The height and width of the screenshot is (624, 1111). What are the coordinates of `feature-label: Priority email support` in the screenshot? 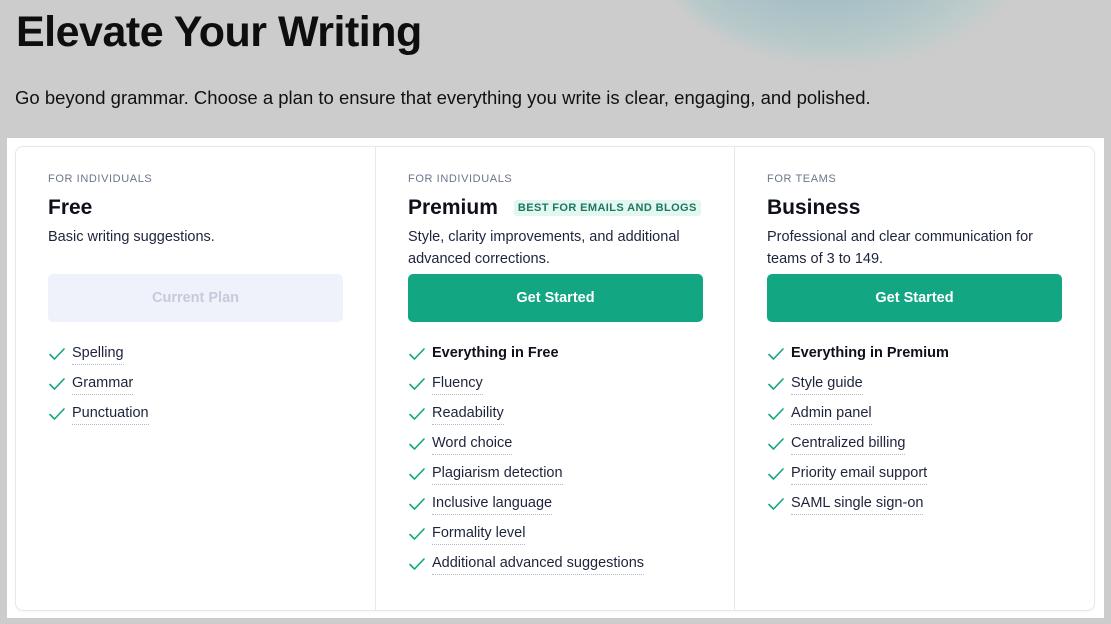 It's located at (859, 474).